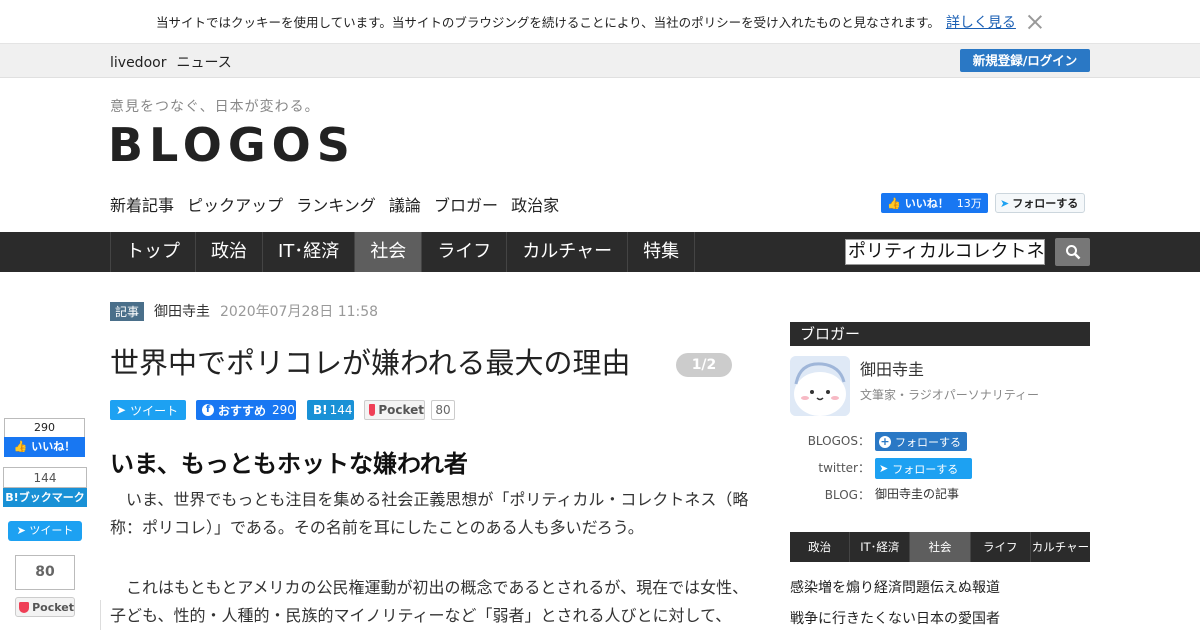 This screenshot has width=1200, height=630. I want to click on sidebar-twitter-follow-label: フォローする, so click(925, 469).